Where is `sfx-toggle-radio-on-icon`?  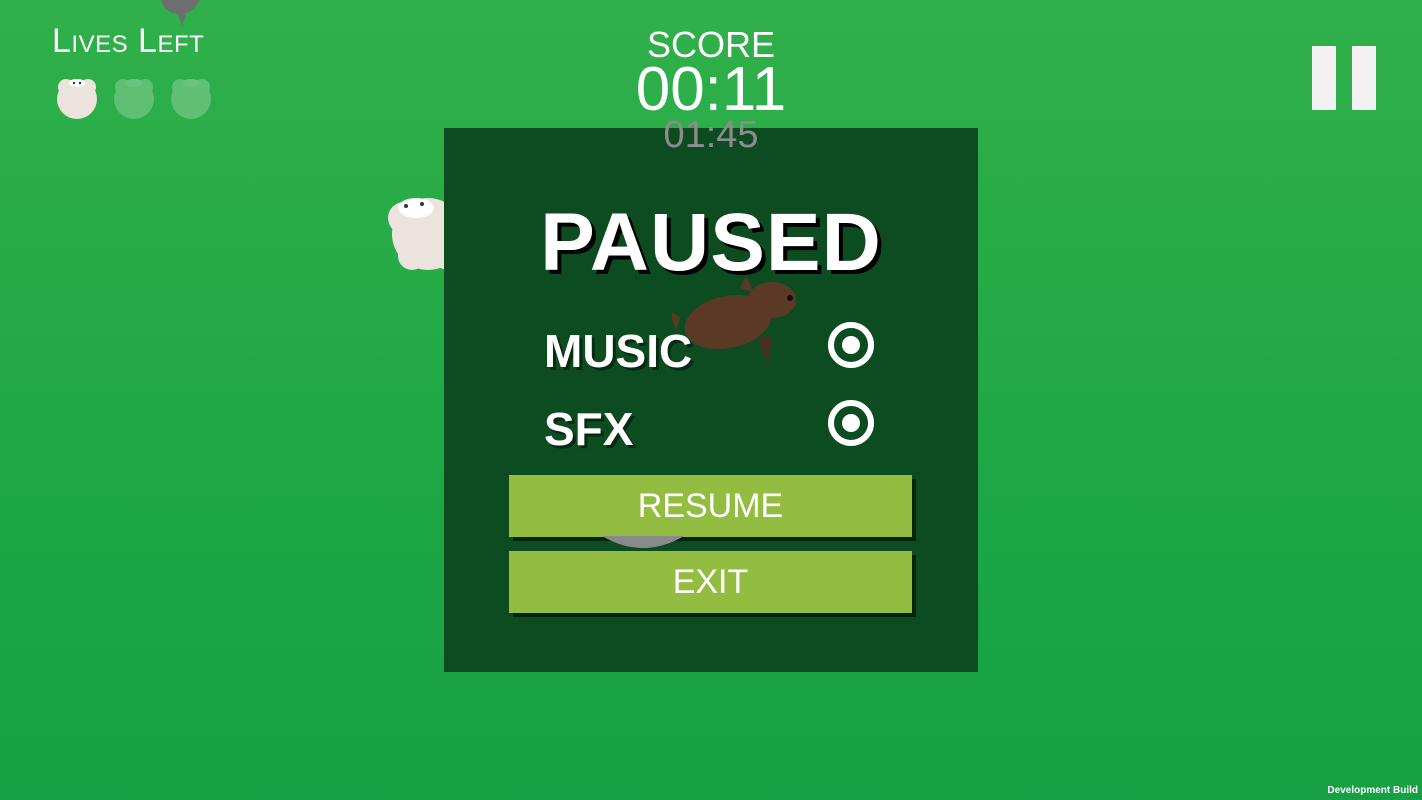 sfx-toggle-radio-on-icon is located at coordinates (851, 423).